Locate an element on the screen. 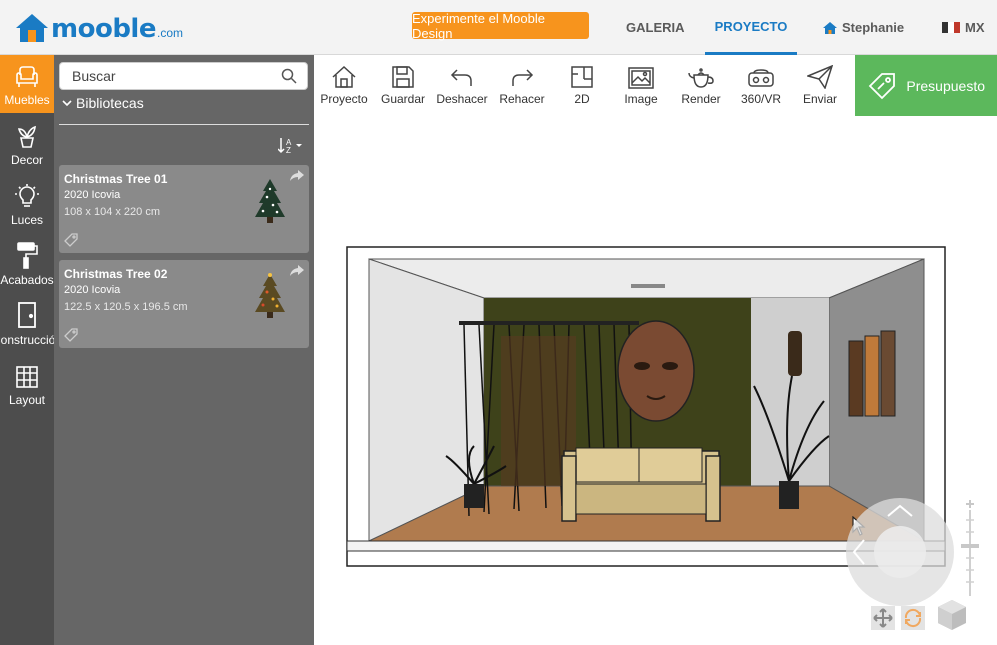 The image size is (997, 645). category-muebles: Muebles is located at coordinates (27, 84).